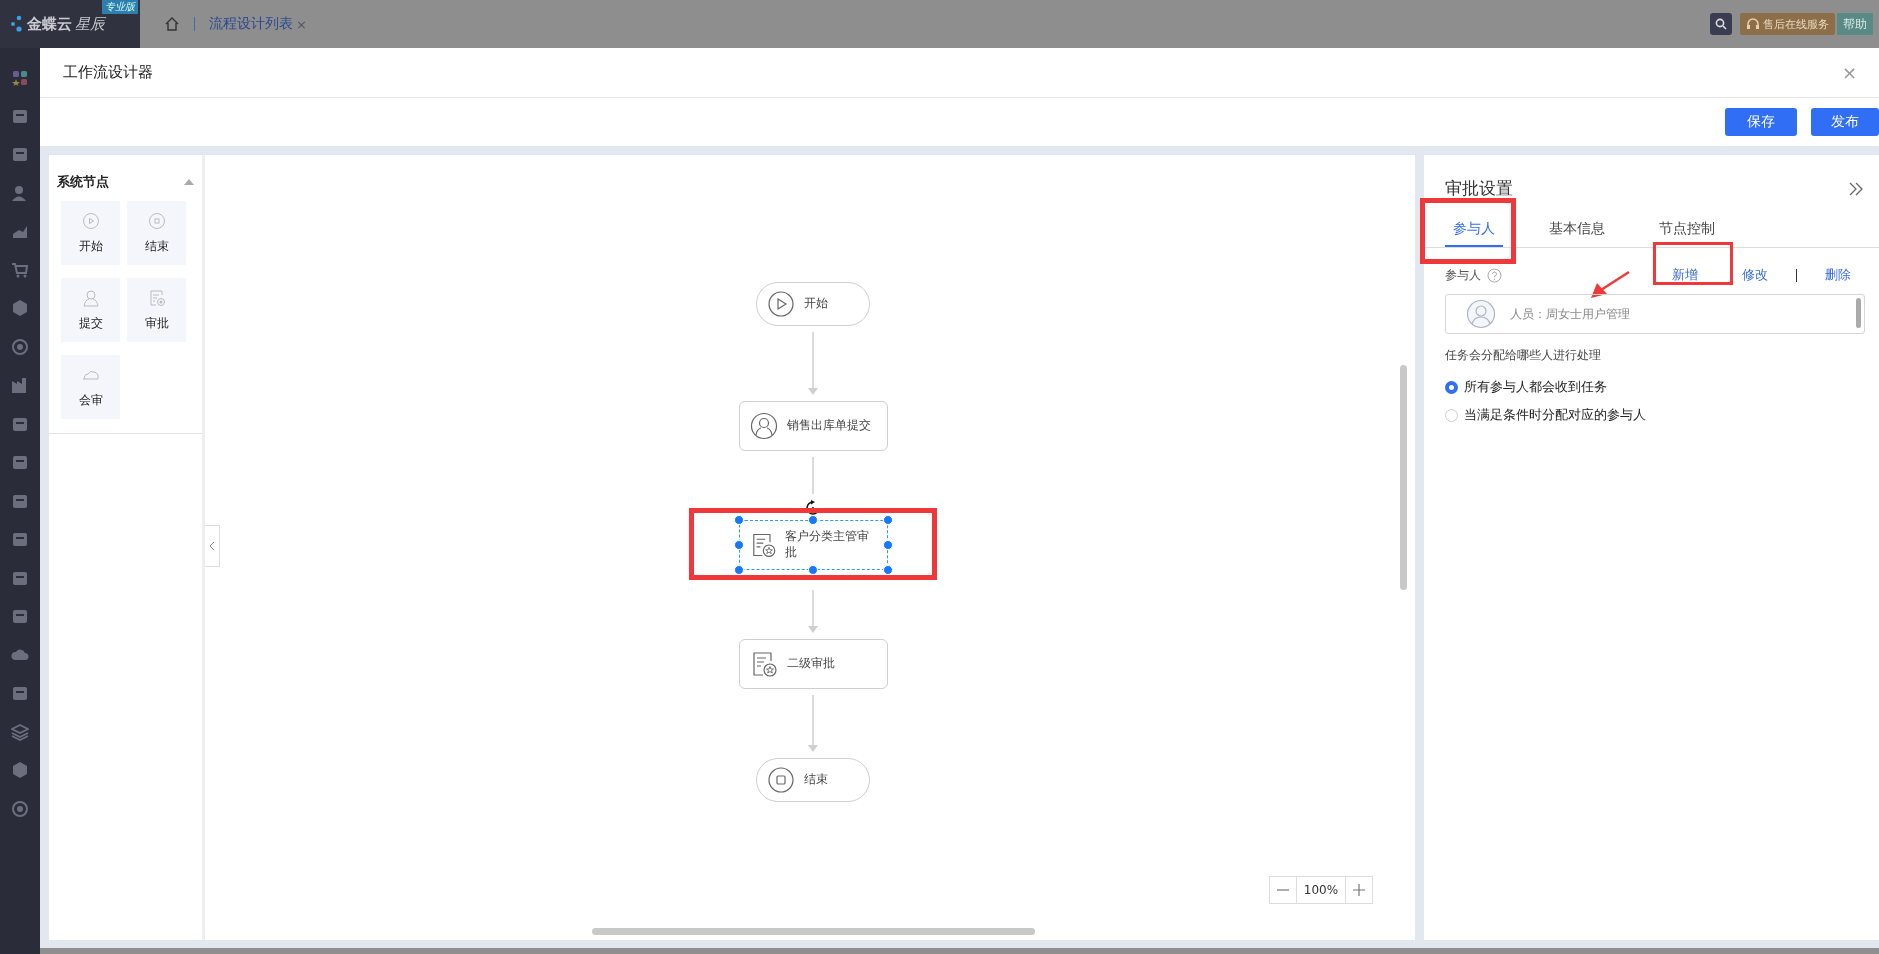  What do you see at coordinates (1655, 415) in the screenshot?
I see `radio-option: 当满足条件时分配对应的参与人` at bounding box center [1655, 415].